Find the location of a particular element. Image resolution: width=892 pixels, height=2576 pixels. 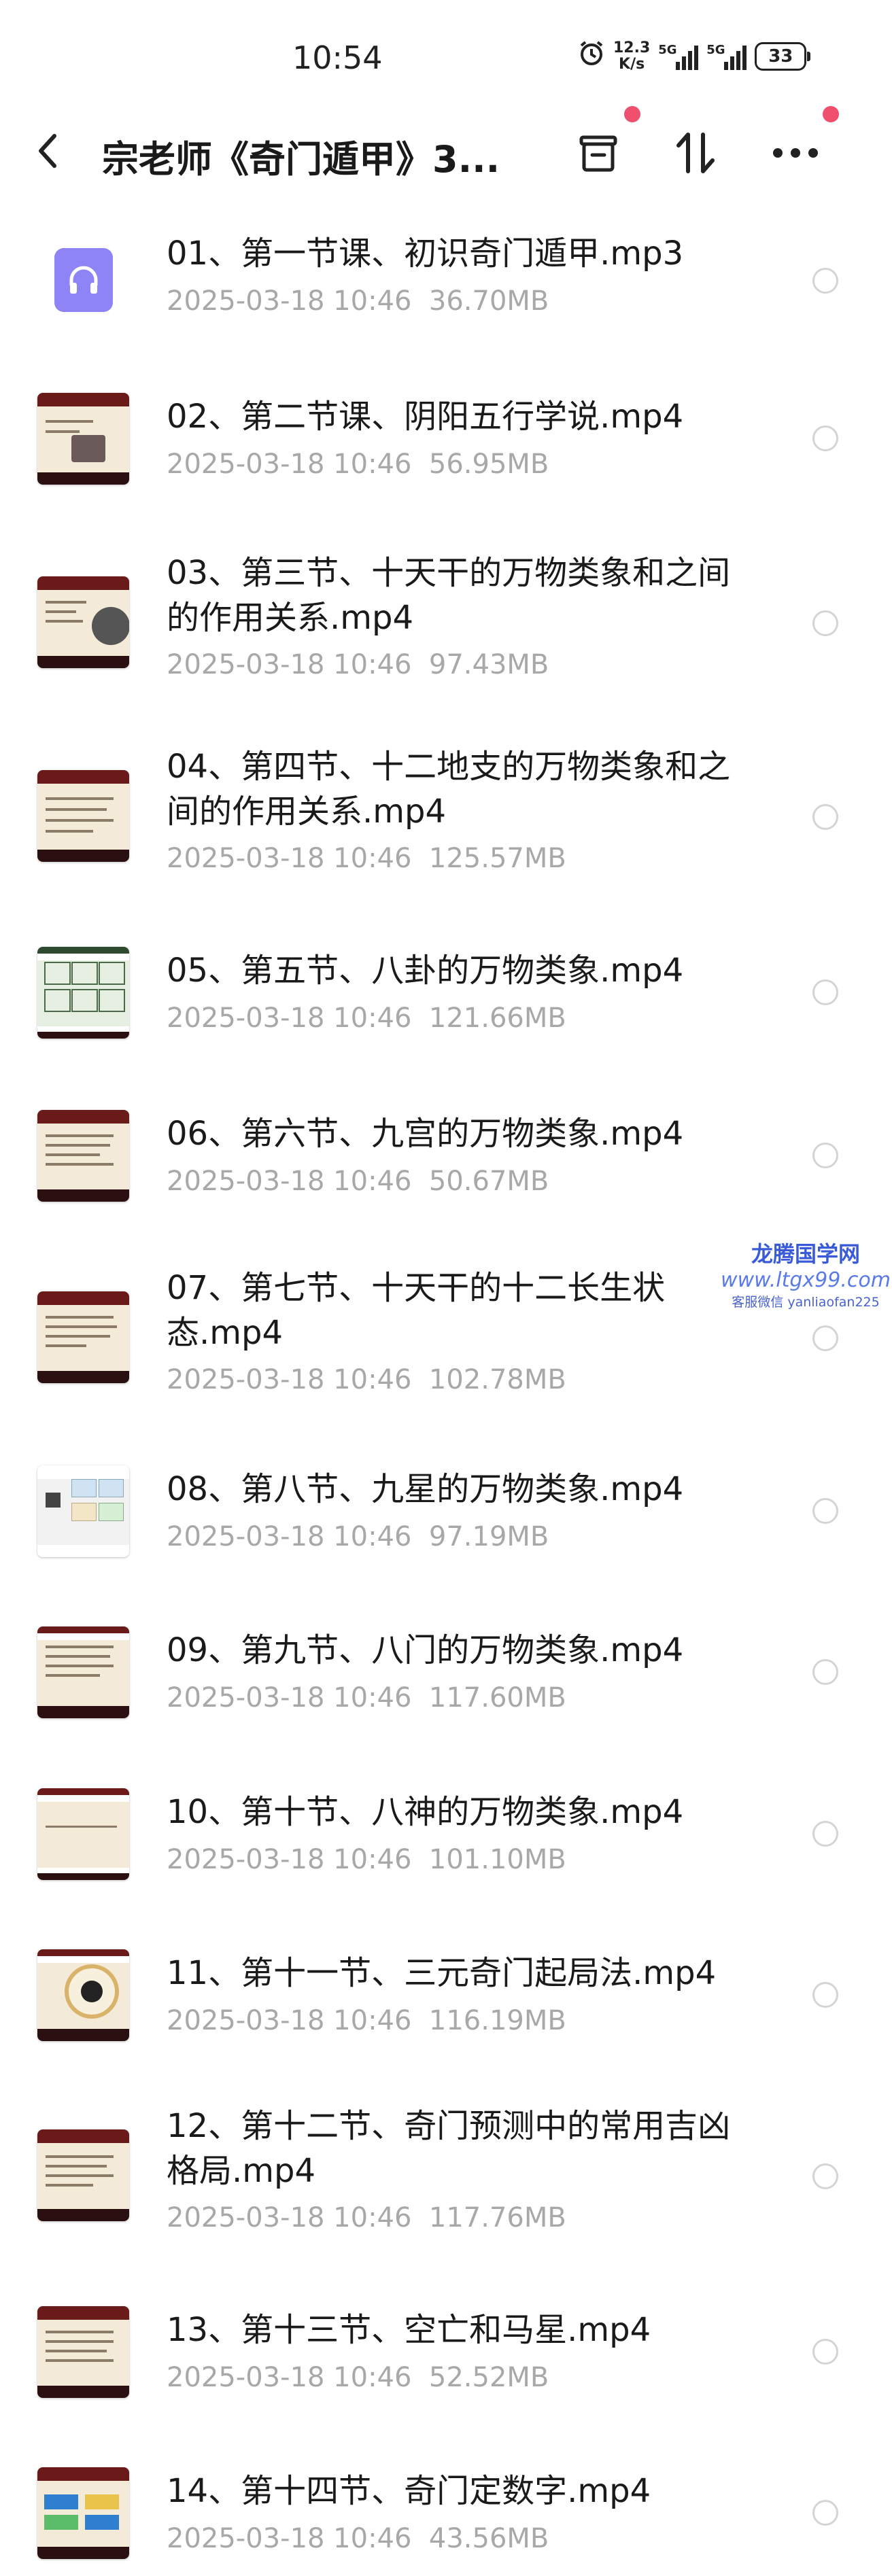

file-meta: 2025-03-18 10:46 52.52MB is located at coordinates (358, 2377).